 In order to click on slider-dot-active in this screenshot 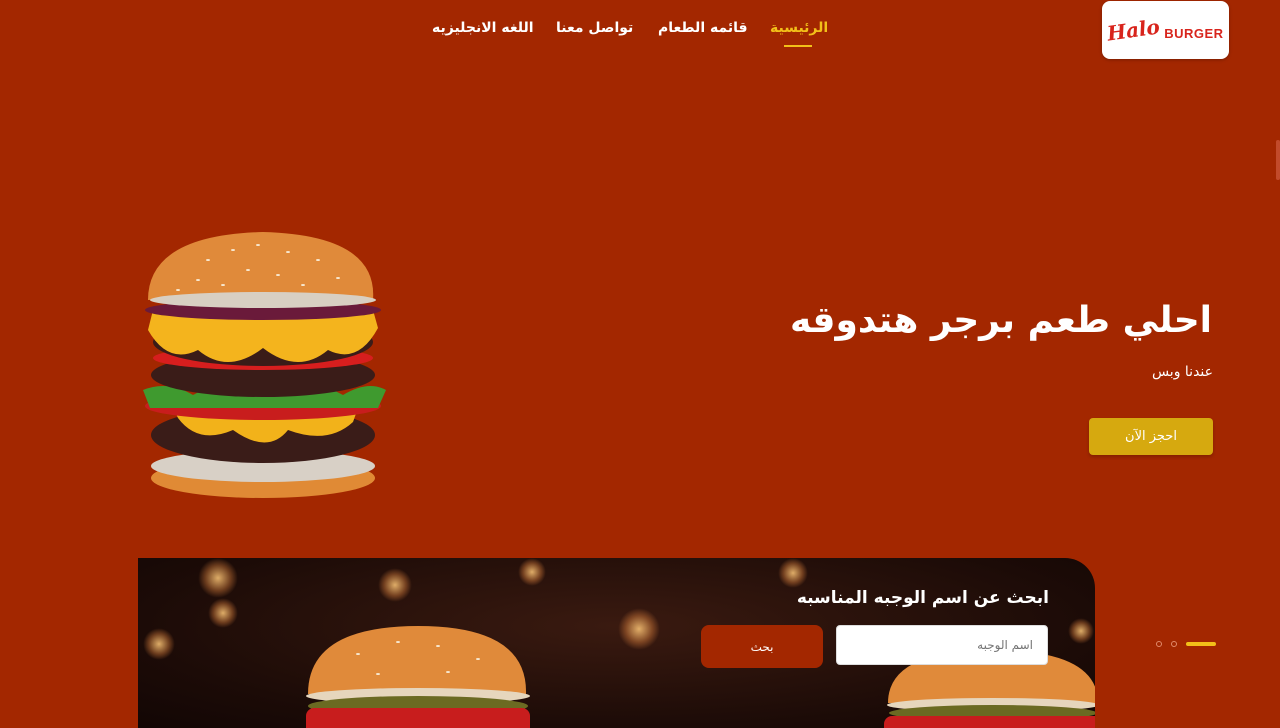, I will do `click(1201, 644)`.